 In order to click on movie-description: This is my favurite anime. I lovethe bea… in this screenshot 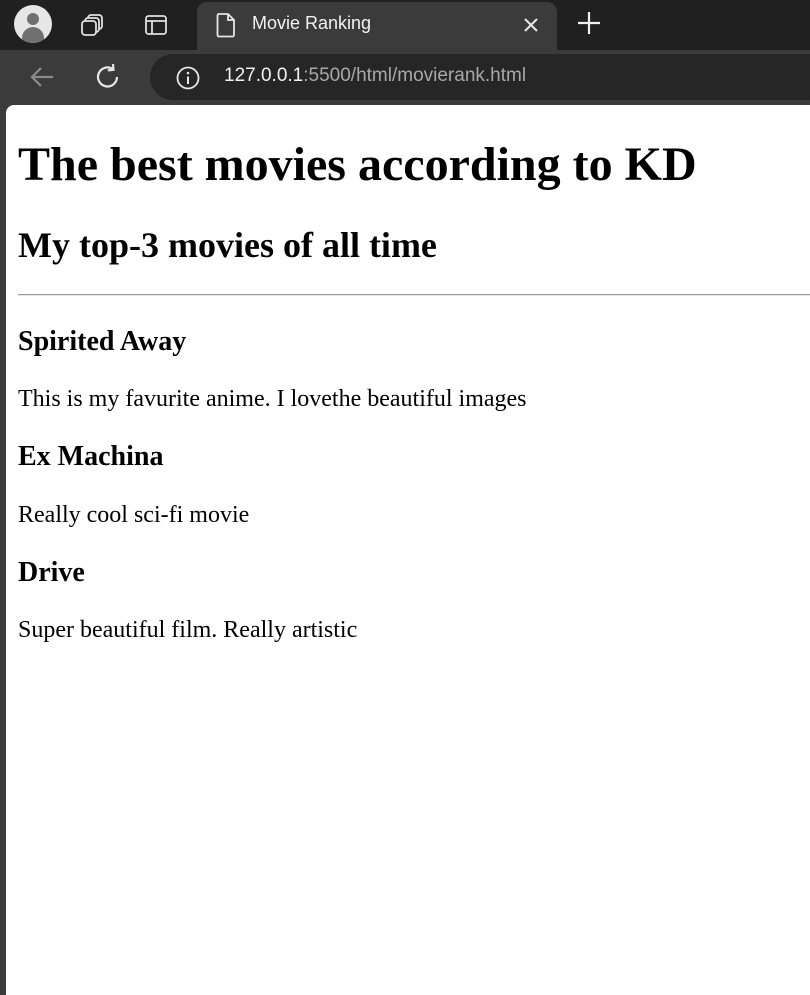, I will do `click(272, 399)`.